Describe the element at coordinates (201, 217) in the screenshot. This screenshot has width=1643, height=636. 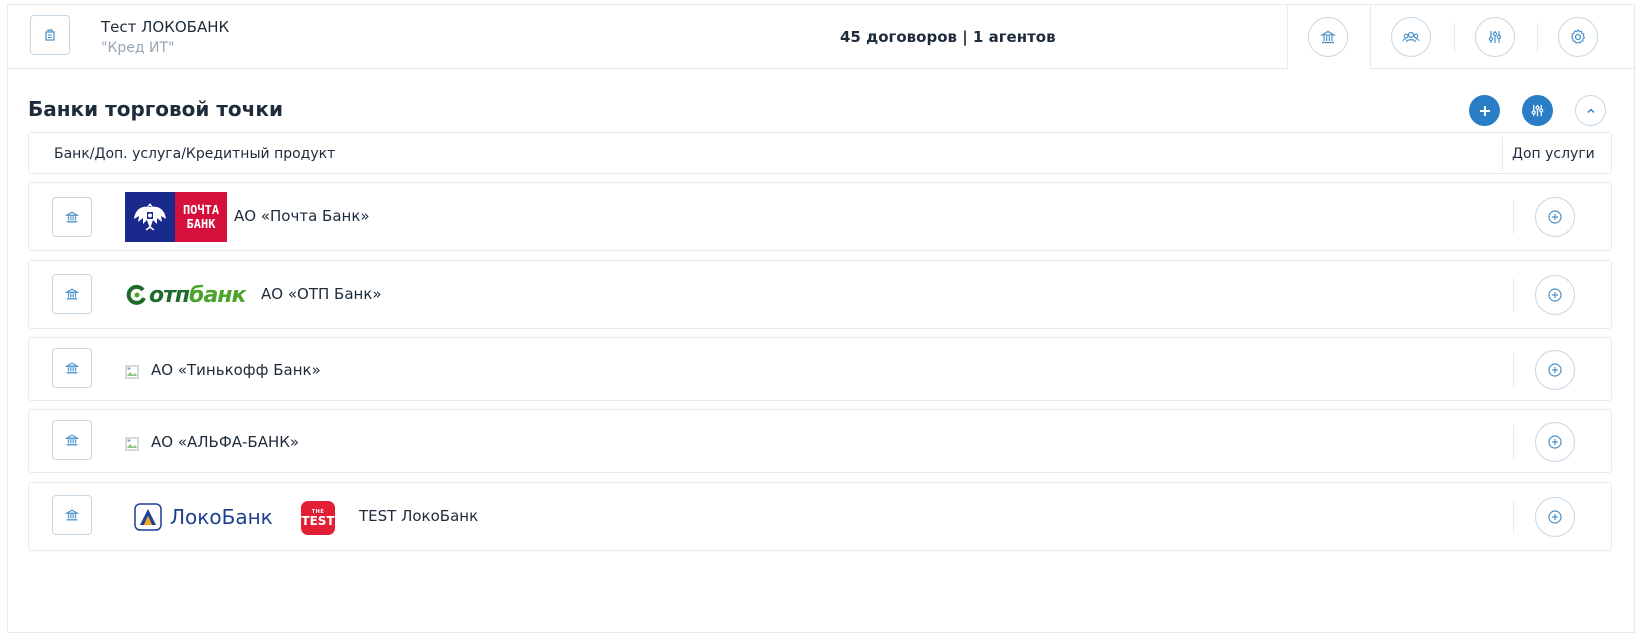
I see `pochta-bank-wordmark: ПОЧТА БАНК` at that location.